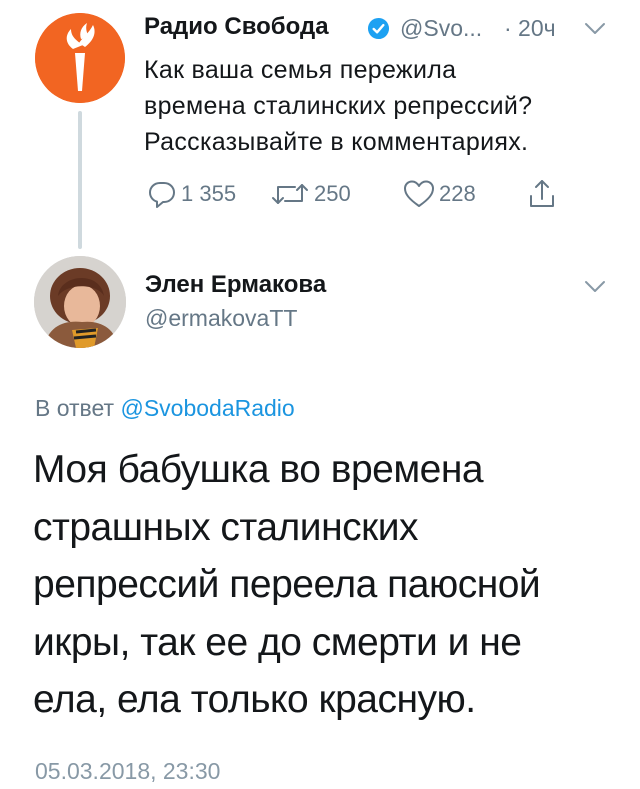 This screenshot has height=789, width=640. I want to click on reply-text-line: страшных сталинских, so click(225, 527).